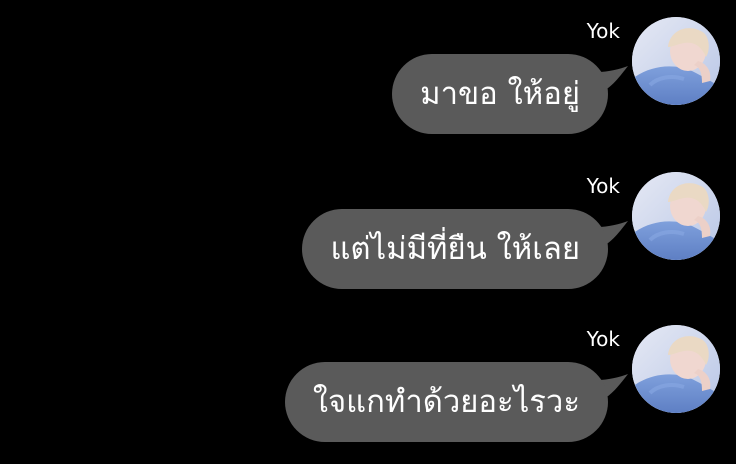 Image resolution: width=736 pixels, height=464 pixels. I want to click on message-bubble: มาขอ ให้อยู่, so click(500, 94).